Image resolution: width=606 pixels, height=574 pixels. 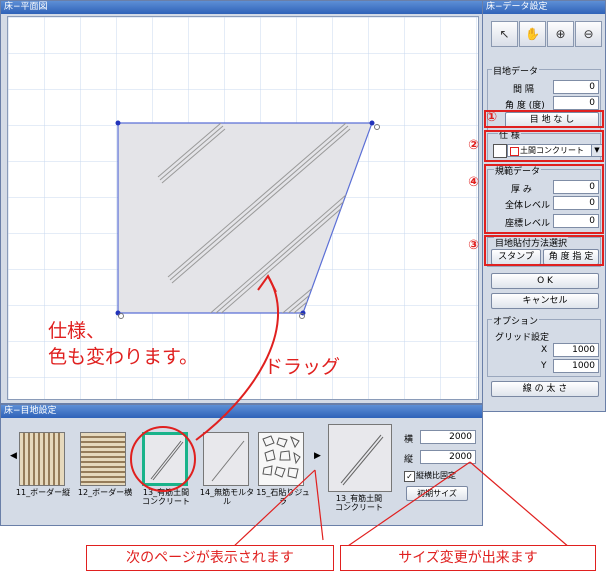 What do you see at coordinates (468, 558) in the screenshot?
I see `resize-callout: サイズ変更が出来ます` at bounding box center [468, 558].